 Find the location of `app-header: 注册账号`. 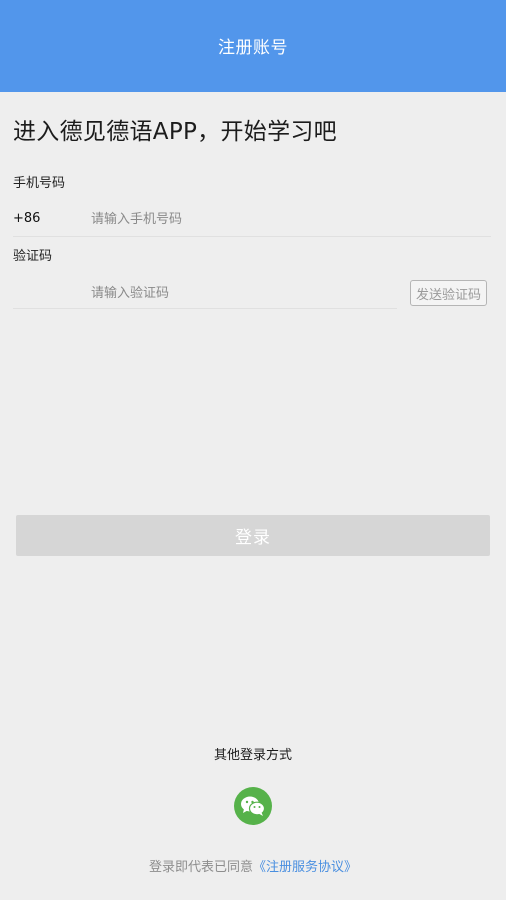

app-header: 注册账号 is located at coordinates (253, 46).